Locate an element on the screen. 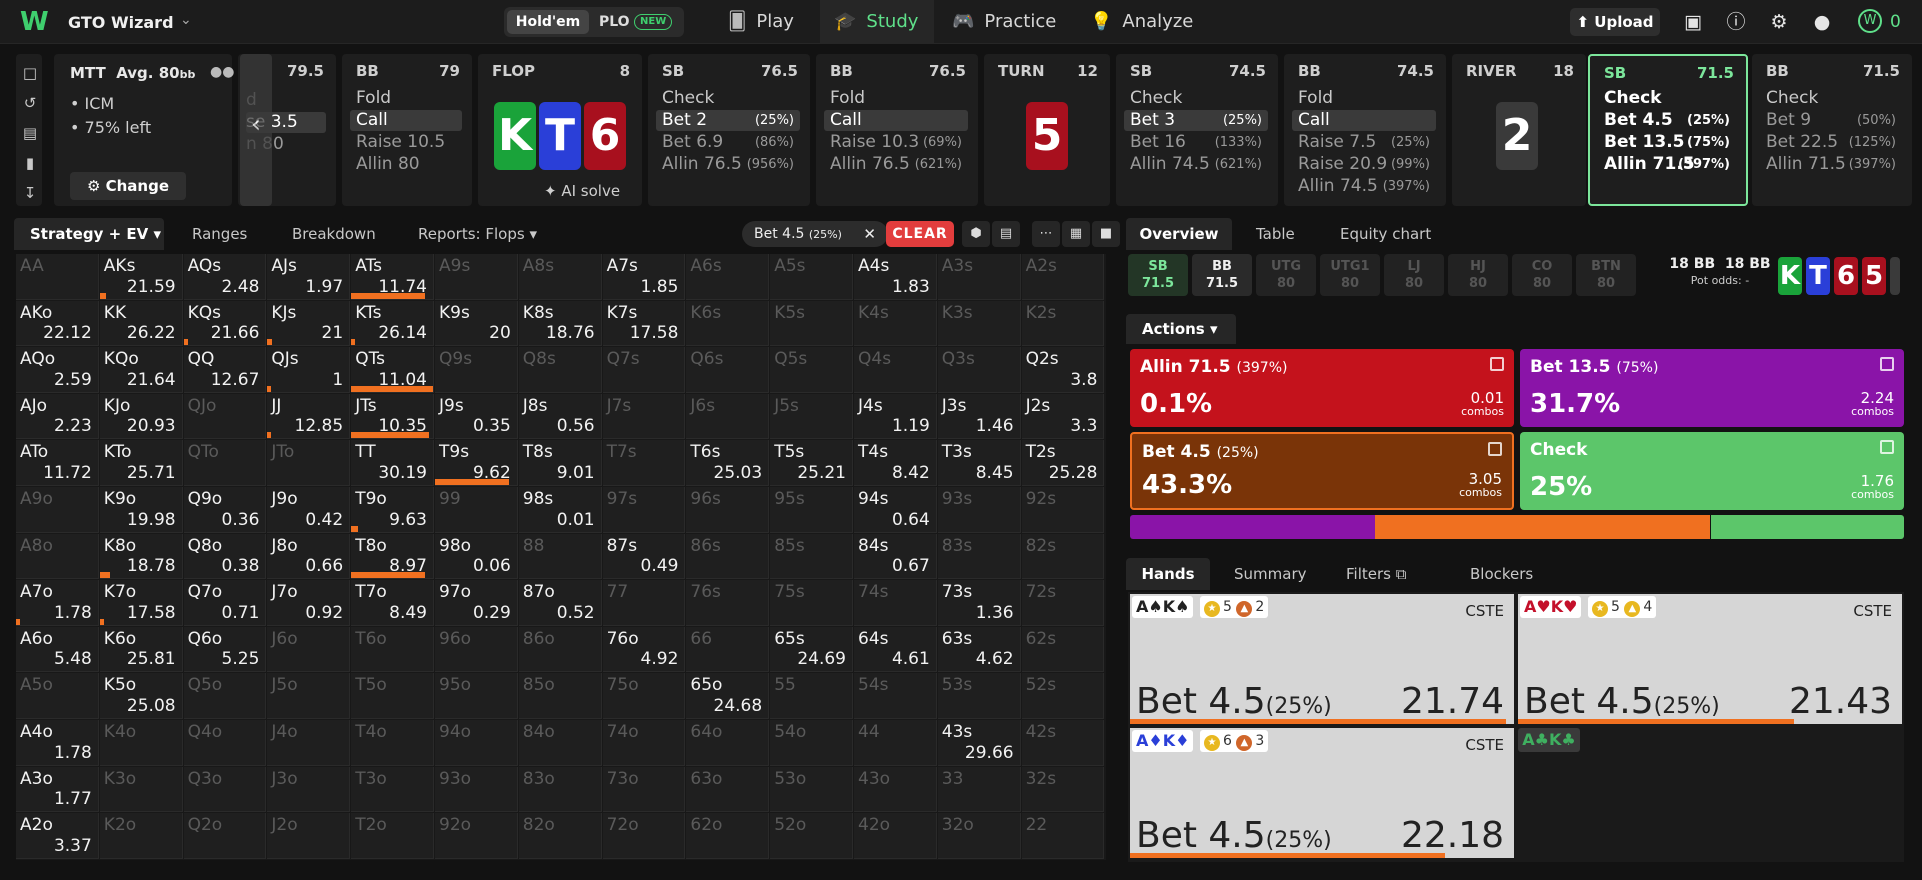 This screenshot has height=880, width=1922. matrix-cell: 66 is located at coordinates (728, 649).